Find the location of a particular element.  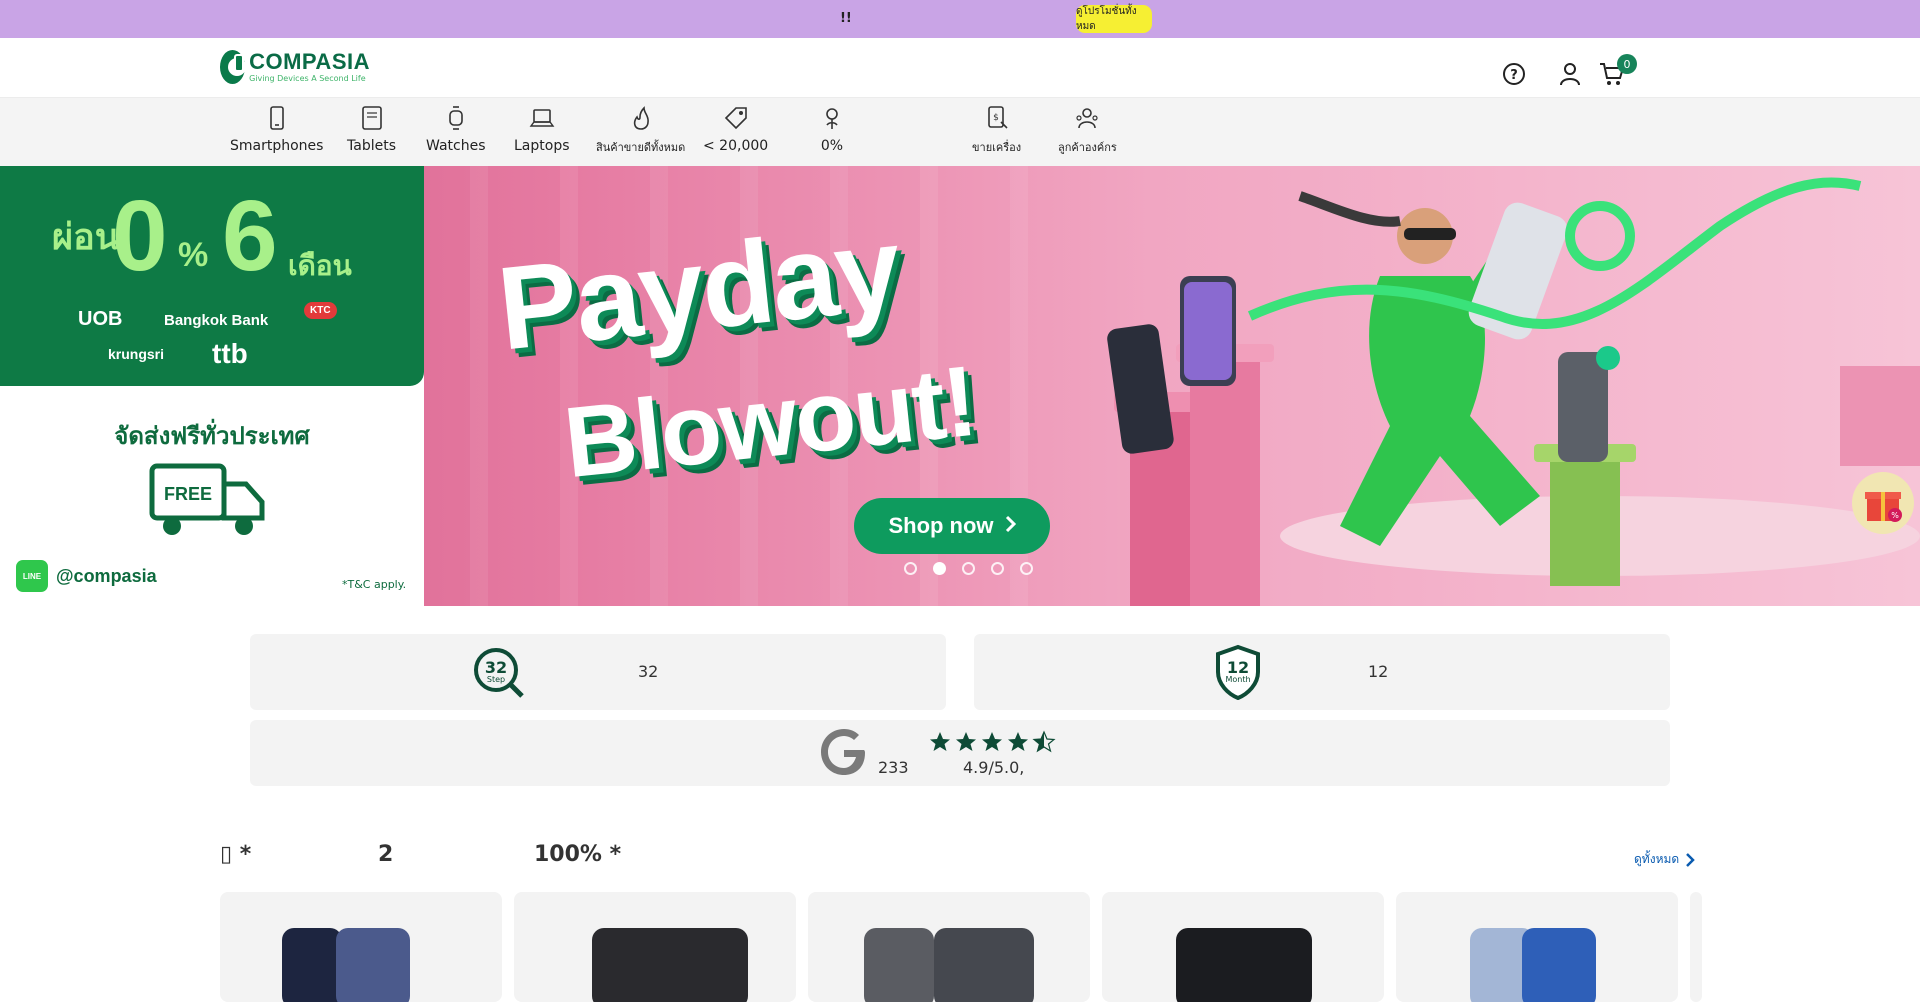

nav-label: < 20,000 is located at coordinates (736, 146).